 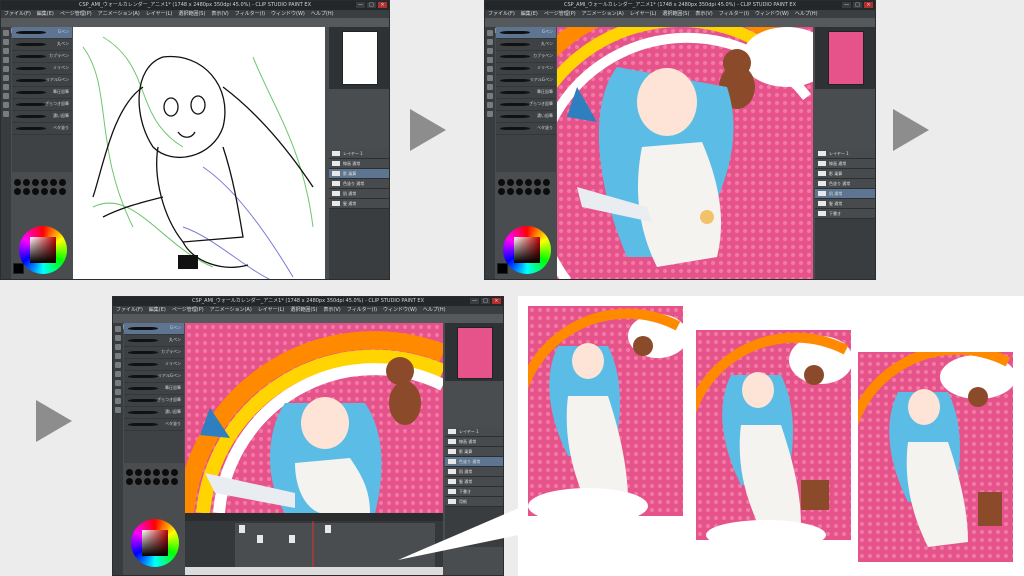 I want to click on layer-item: 色塗り 通常, so click(x=359, y=184).